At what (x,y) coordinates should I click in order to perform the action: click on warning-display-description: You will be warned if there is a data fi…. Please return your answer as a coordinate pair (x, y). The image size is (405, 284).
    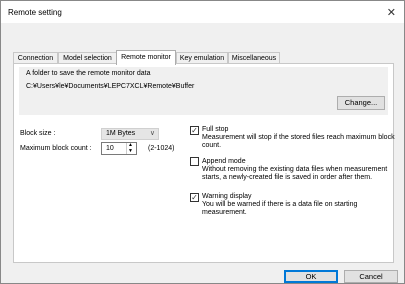
    Looking at the image, I should click on (280, 208).